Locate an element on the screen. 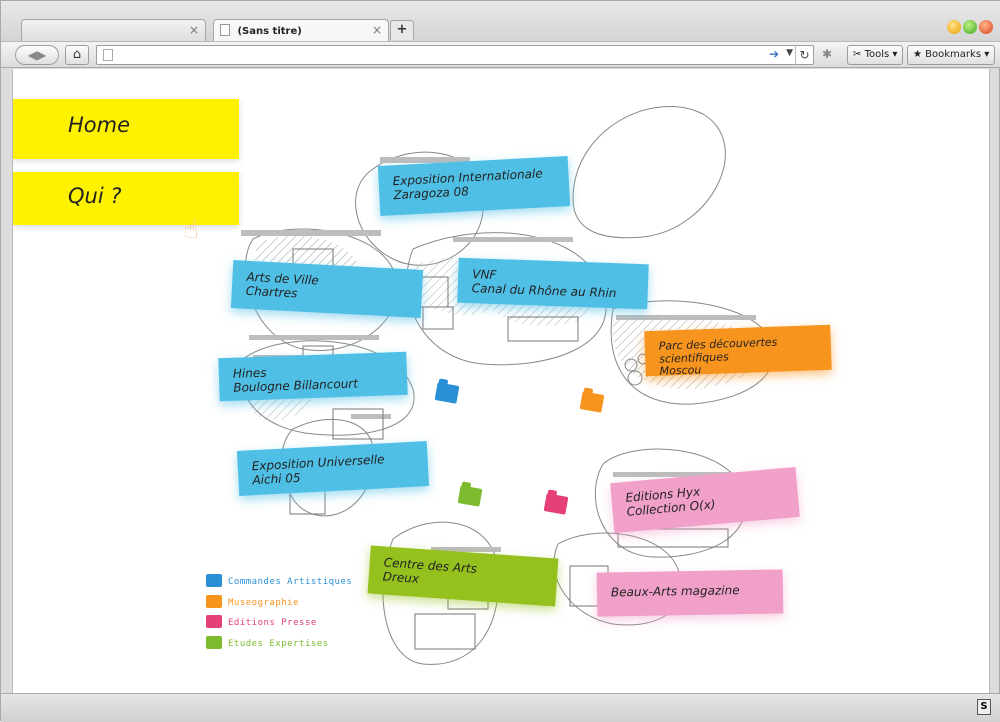 Image resolution: width=1000 pixels, height=722 pixels. minimize-button is located at coordinates (954, 27).